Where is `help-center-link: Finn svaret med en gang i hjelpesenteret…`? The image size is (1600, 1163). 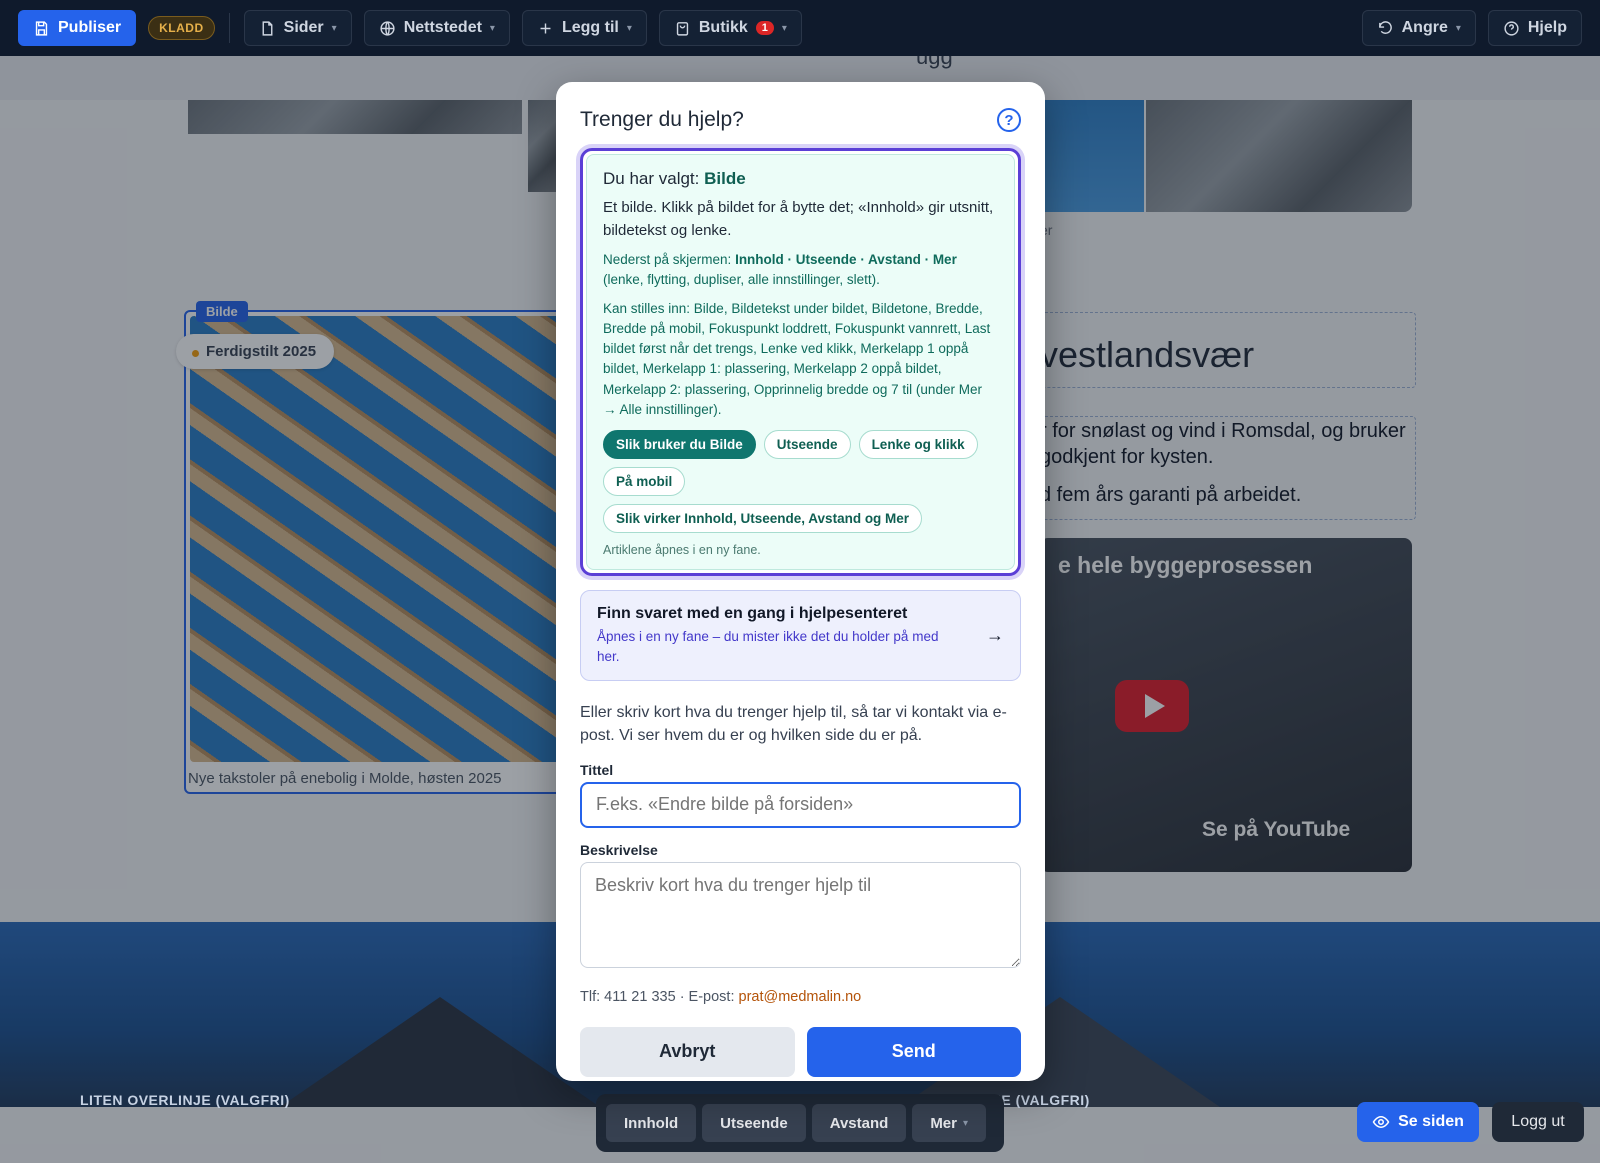 help-center-link: Finn svaret med en gang i hjelpesenteret… is located at coordinates (800, 636).